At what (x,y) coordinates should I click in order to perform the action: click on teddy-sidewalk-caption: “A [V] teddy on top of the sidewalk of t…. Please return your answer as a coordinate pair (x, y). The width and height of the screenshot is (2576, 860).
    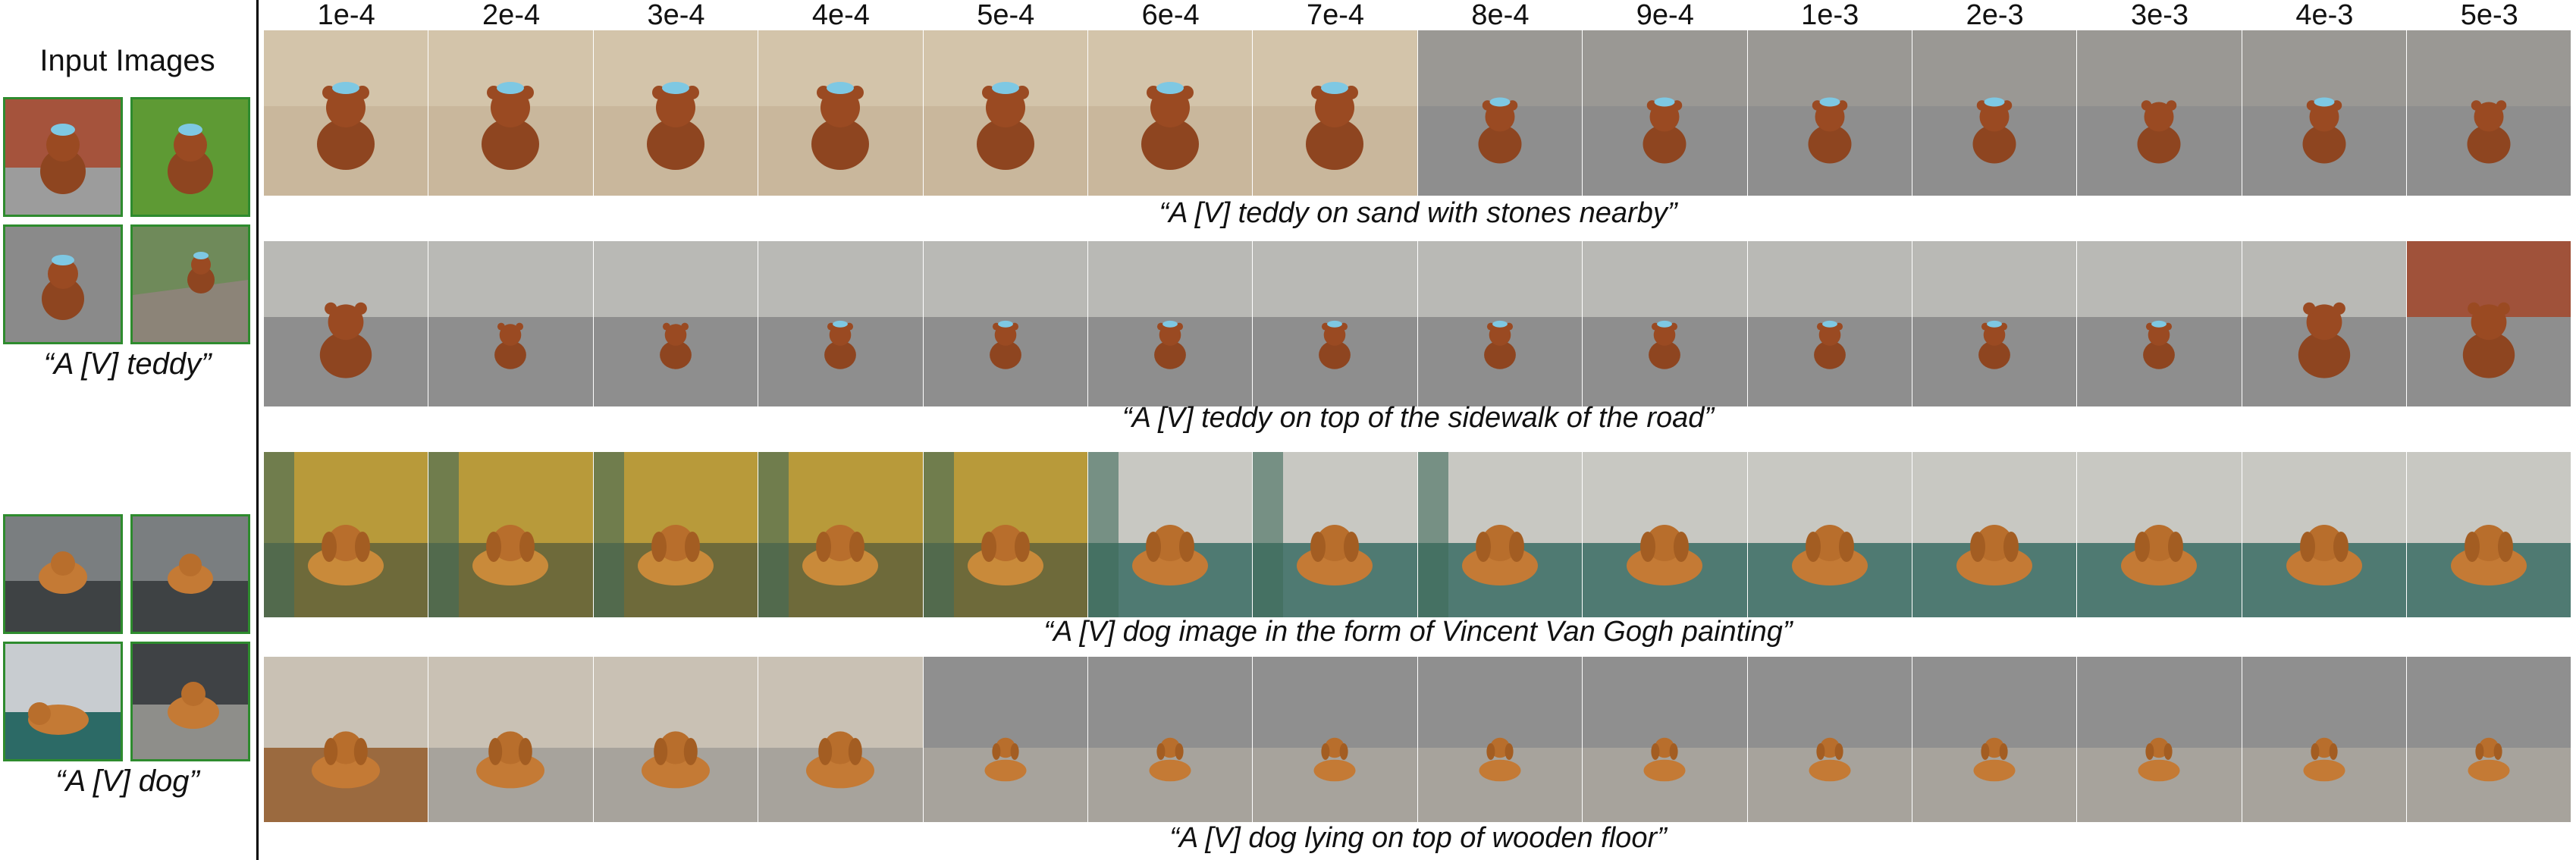
    Looking at the image, I should click on (1418, 418).